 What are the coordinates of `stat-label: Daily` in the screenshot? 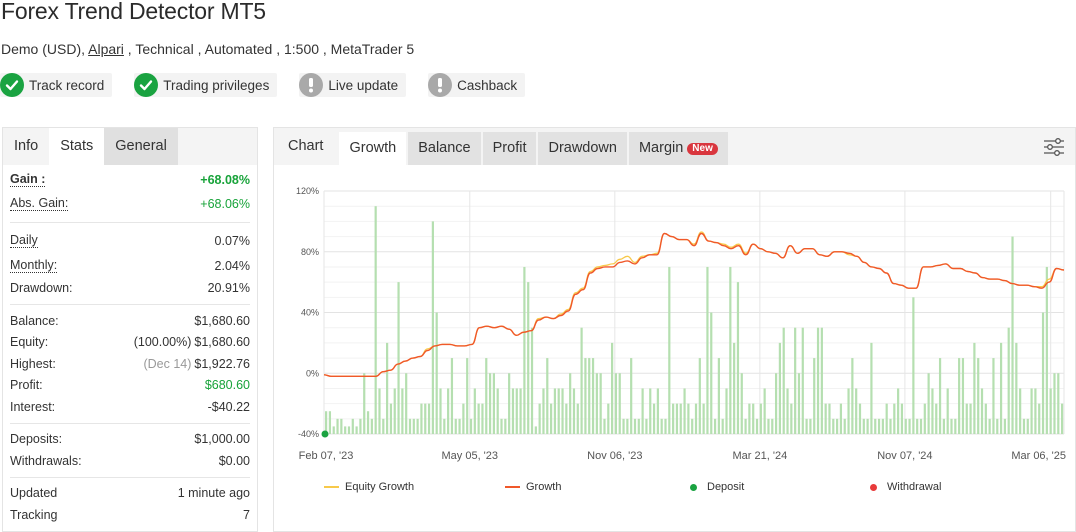 It's located at (24, 240).